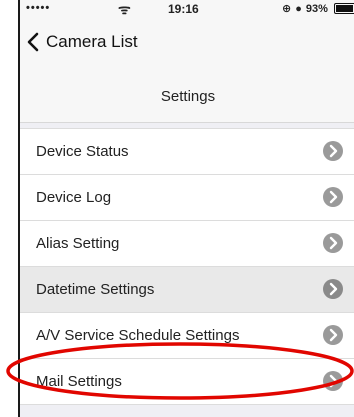 Image resolution: width=354 pixels, height=417 pixels. I want to click on list-item-label: Mail Settings, so click(79, 381).